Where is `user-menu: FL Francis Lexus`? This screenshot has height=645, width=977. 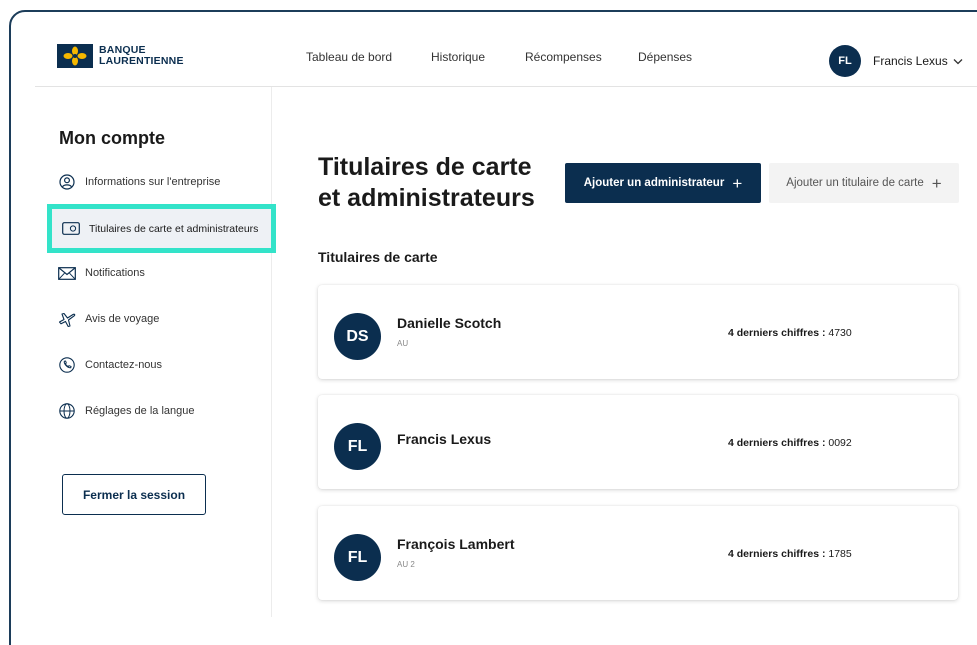 user-menu: FL Francis Lexus is located at coordinates (896, 61).